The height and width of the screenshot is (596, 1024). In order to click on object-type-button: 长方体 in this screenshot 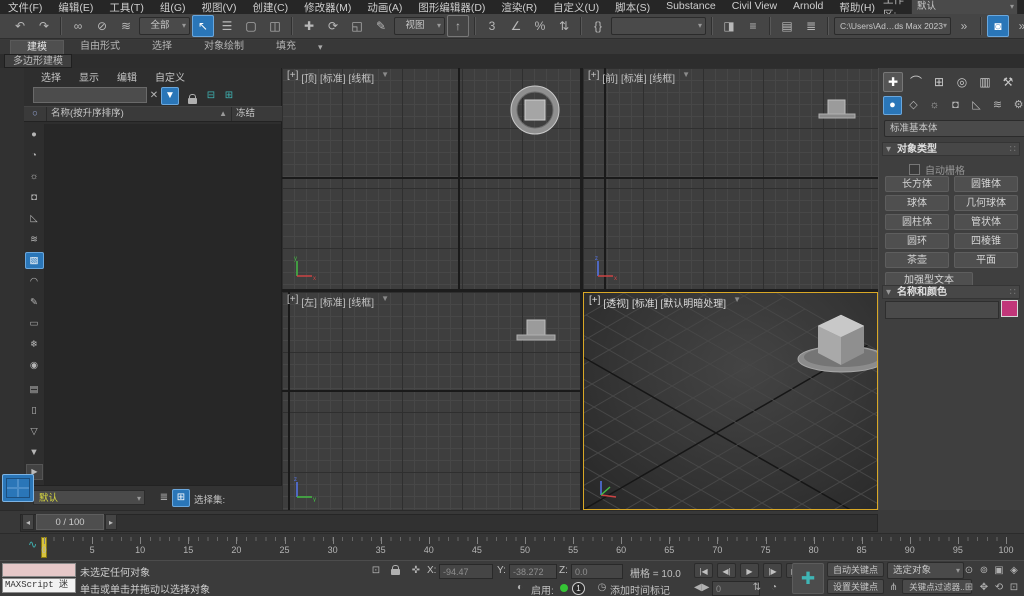, I will do `click(917, 184)`.